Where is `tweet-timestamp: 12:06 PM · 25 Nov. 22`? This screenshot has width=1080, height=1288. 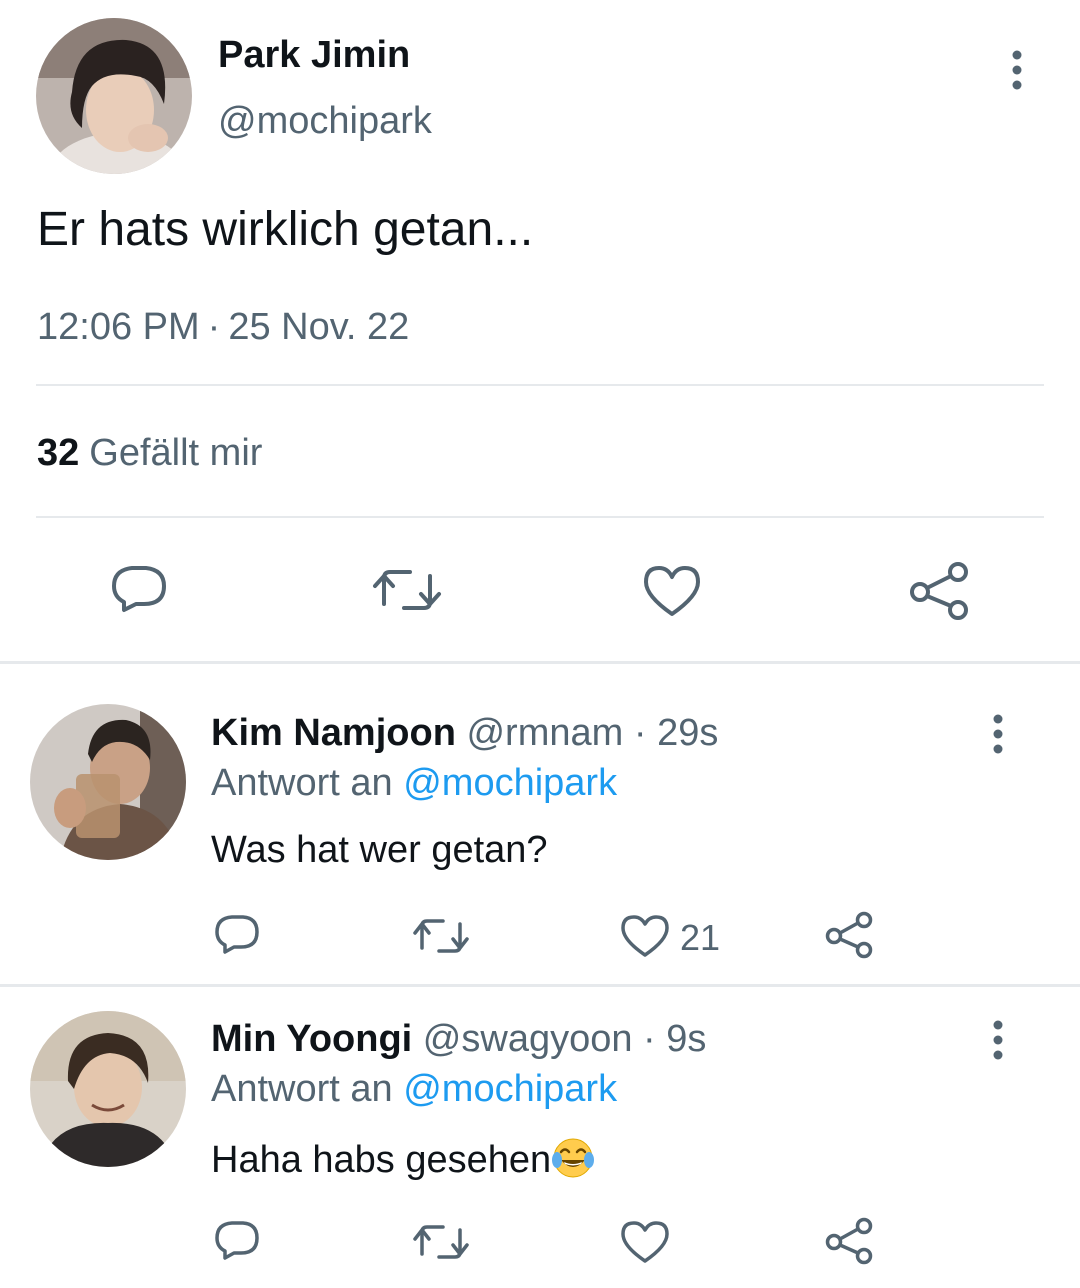 tweet-timestamp: 12:06 PM · 25 Nov. 22 is located at coordinates (223, 327).